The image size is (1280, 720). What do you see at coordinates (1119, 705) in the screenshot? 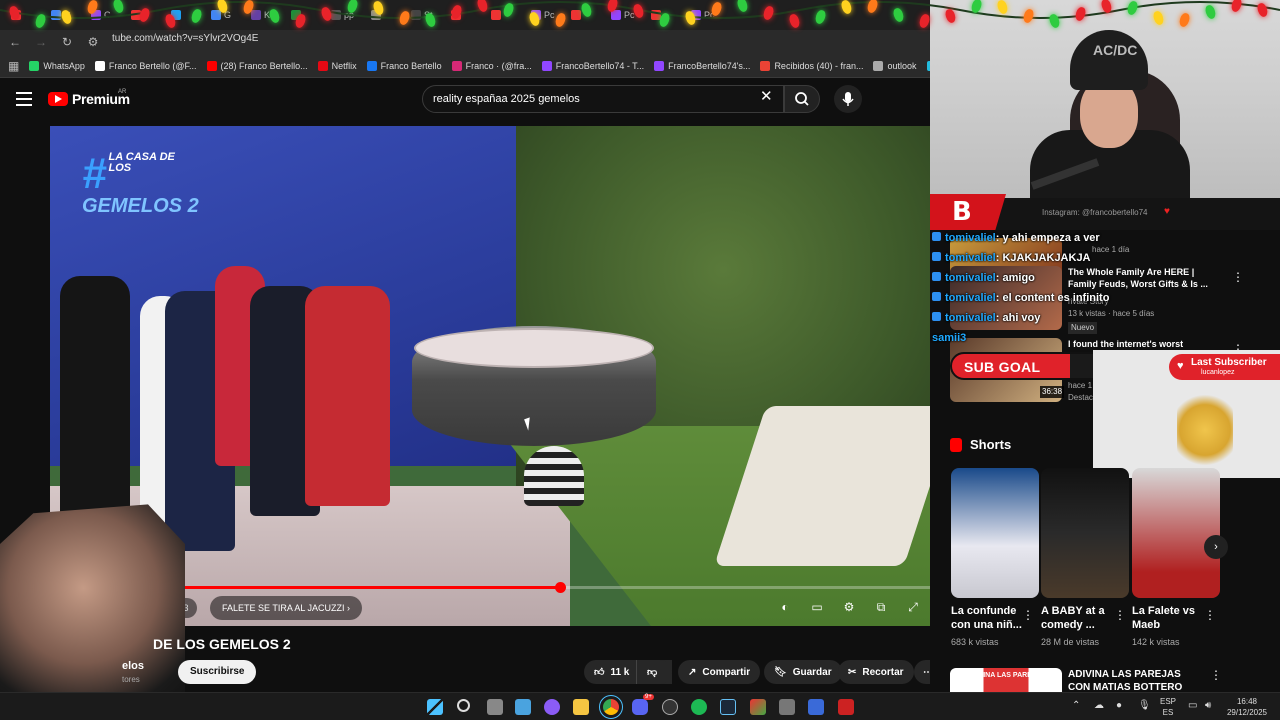
I see `tray-icon: ●` at bounding box center [1119, 705].